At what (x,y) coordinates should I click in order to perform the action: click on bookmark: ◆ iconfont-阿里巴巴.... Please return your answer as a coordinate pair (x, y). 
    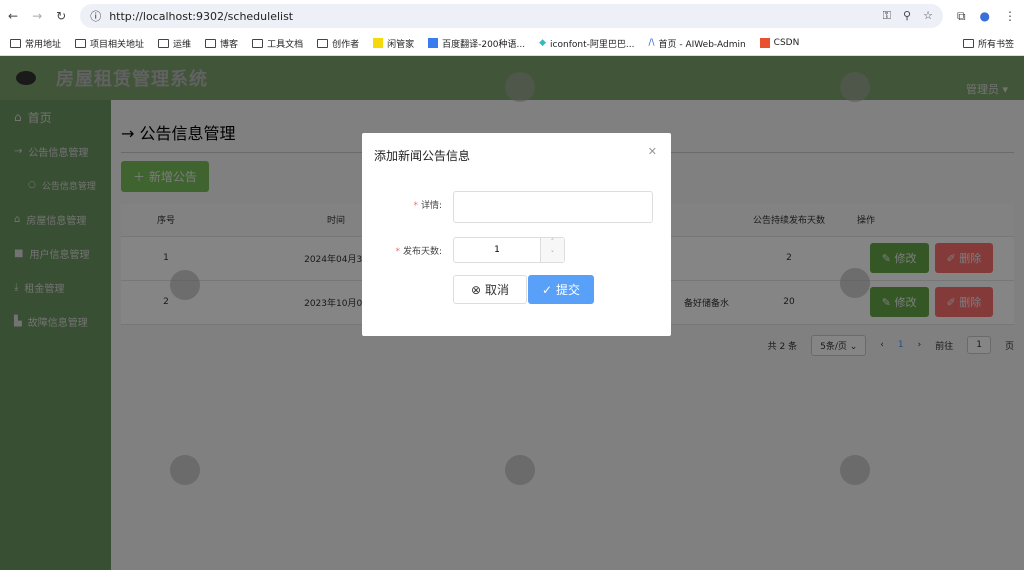
    Looking at the image, I should click on (586, 43).